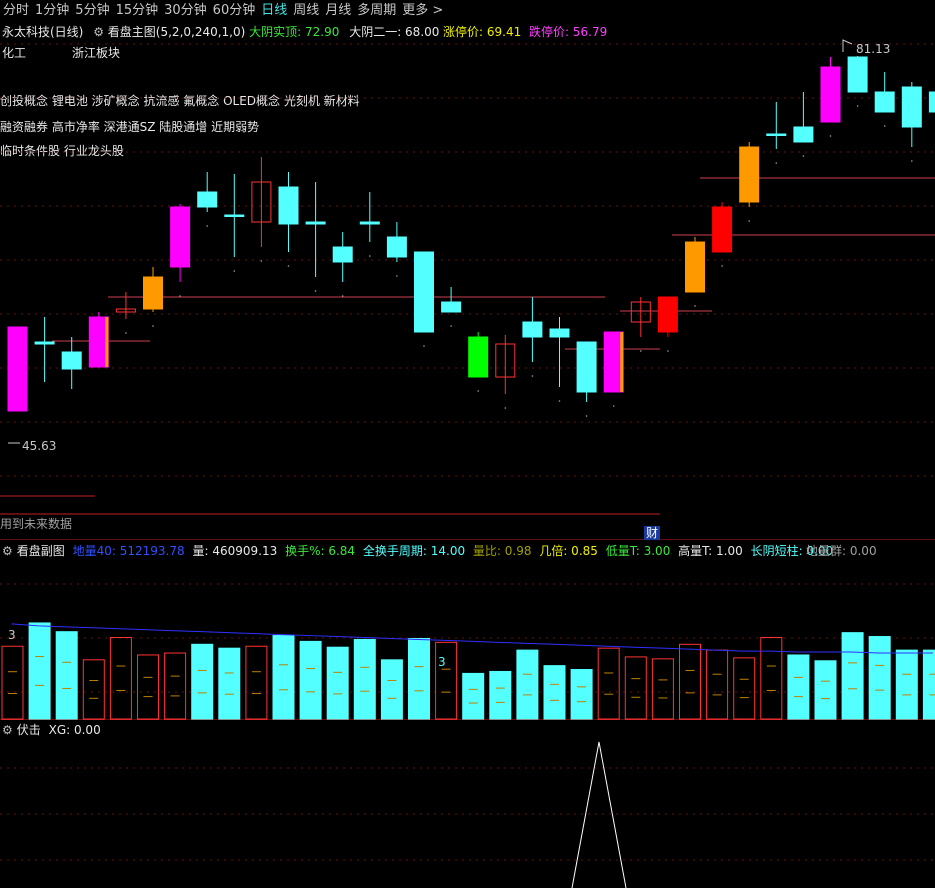 The width and height of the screenshot is (935, 888). I want to click on tab-0: 分时, so click(16, 11).